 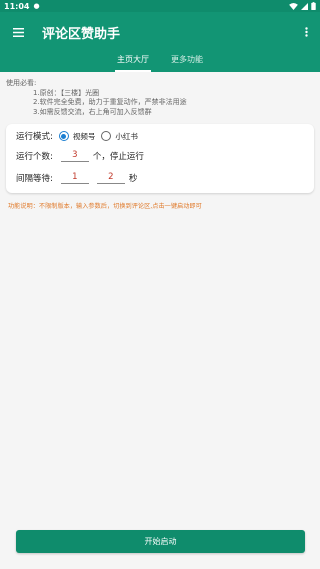 I want to click on start-button: 开始启动, so click(x=160, y=541).